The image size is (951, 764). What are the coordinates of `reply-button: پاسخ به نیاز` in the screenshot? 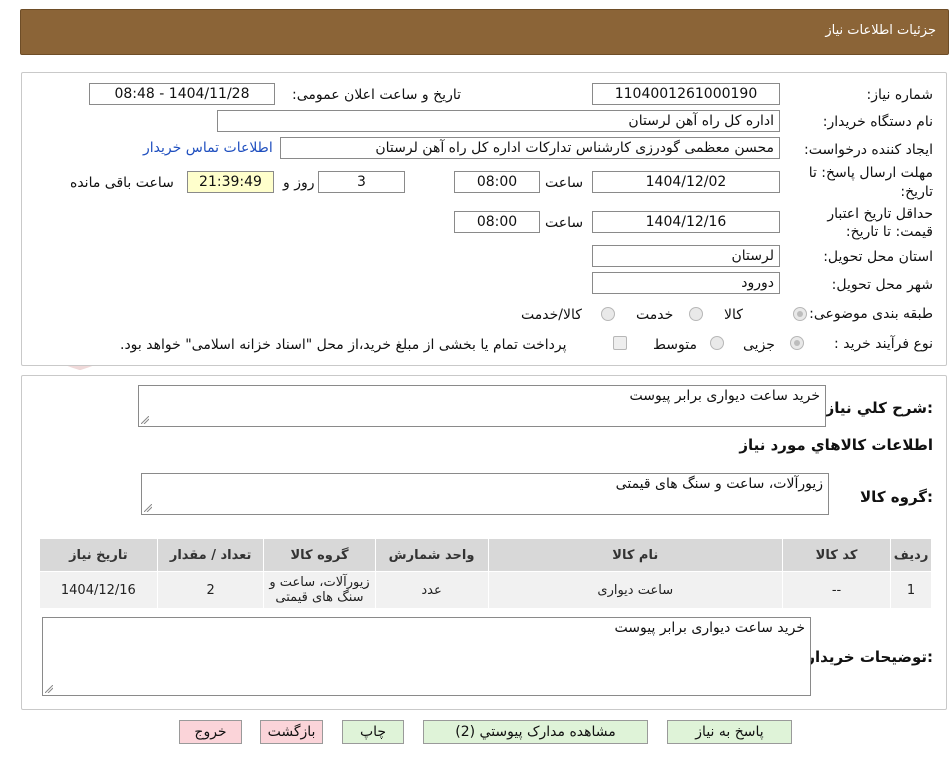 It's located at (729, 732).